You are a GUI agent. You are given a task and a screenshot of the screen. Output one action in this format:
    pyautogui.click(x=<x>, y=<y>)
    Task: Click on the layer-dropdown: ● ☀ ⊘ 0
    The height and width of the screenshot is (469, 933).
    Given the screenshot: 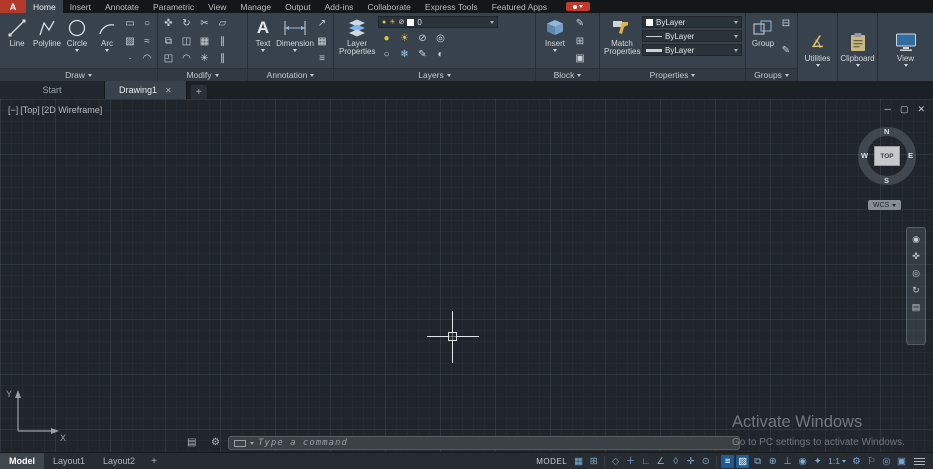 What is the action you would take?
    pyautogui.click(x=438, y=22)
    